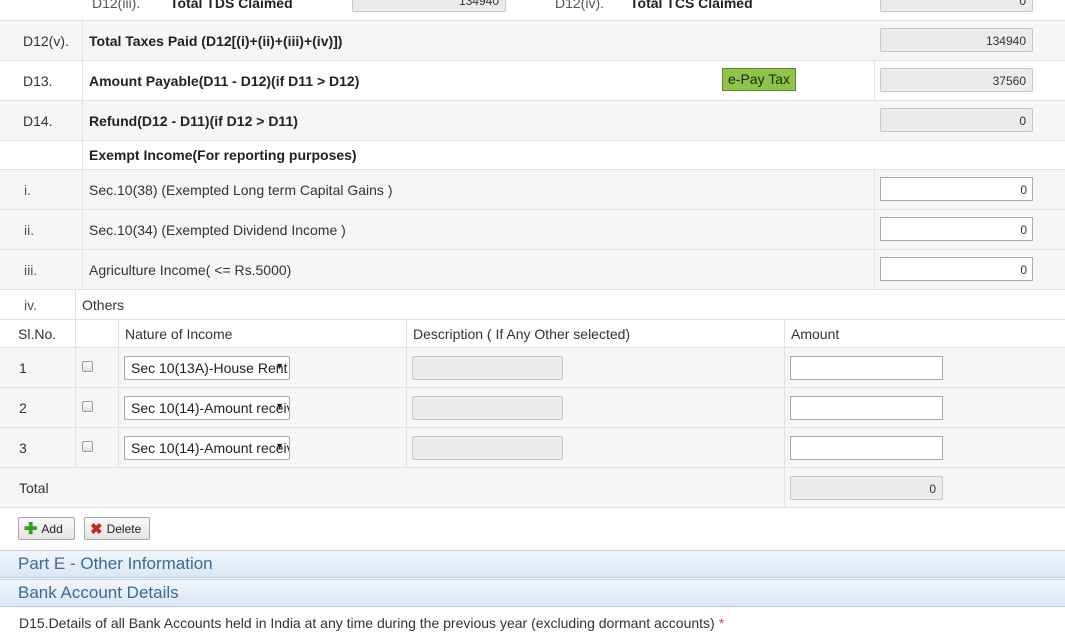 The height and width of the screenshot is (638, 1065). Describe the element at coordinates (522, 333) in the screenshot. I see `header-description: Description ( If Any Other selected)` at that location.